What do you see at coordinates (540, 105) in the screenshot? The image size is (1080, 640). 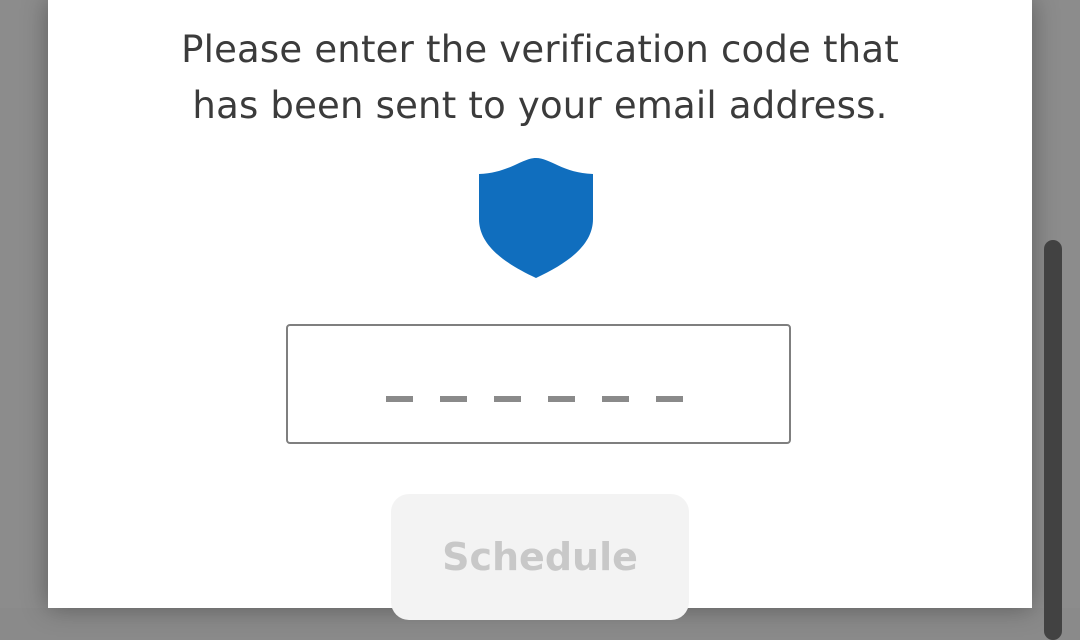 I see `message-line-2: has been sent to your email address.` at bounding box center [540, 105].